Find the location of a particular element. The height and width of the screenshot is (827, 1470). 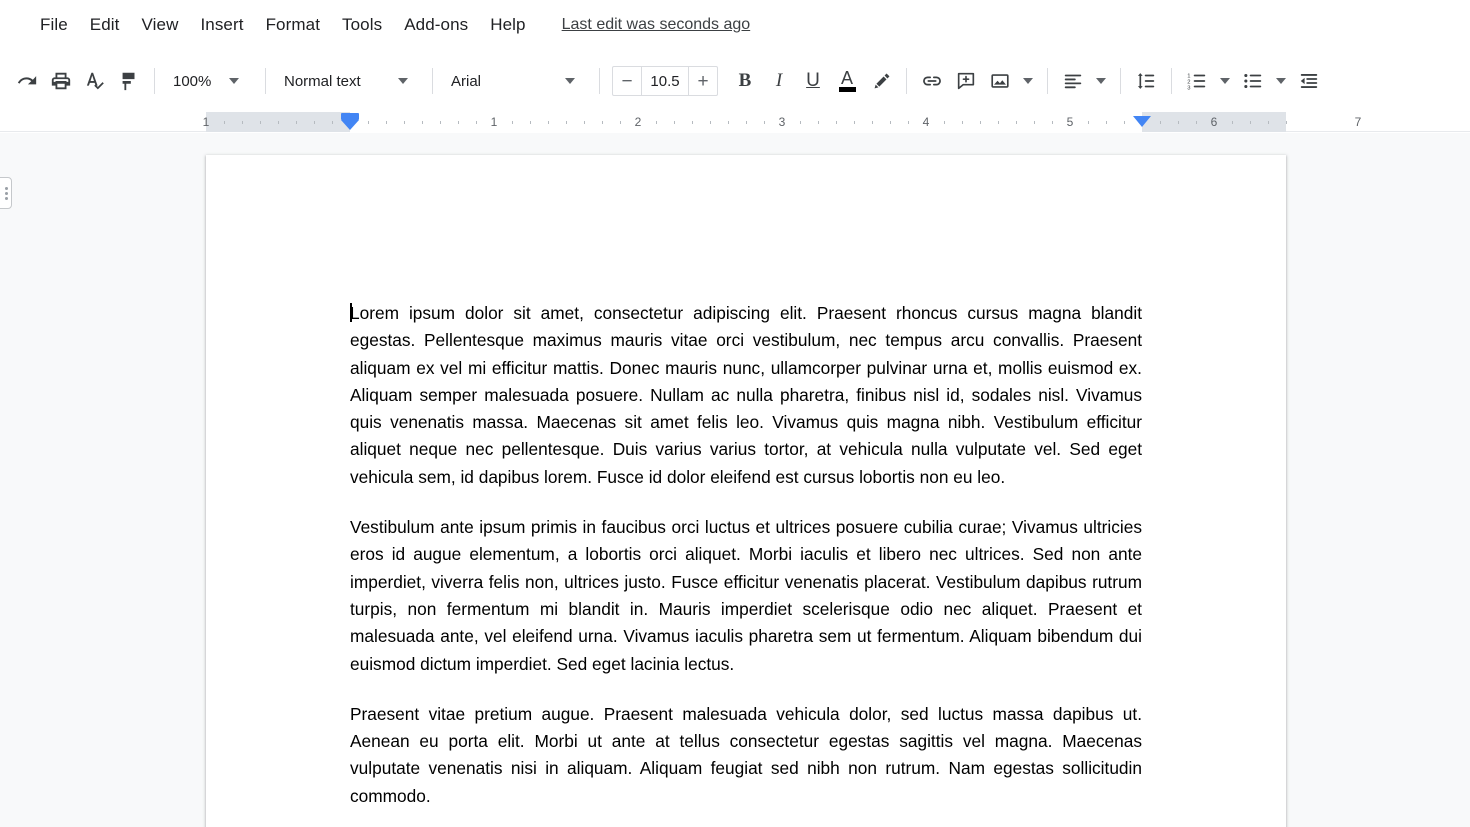

ruler-number: 7 is located at coordinates (1358, 122).